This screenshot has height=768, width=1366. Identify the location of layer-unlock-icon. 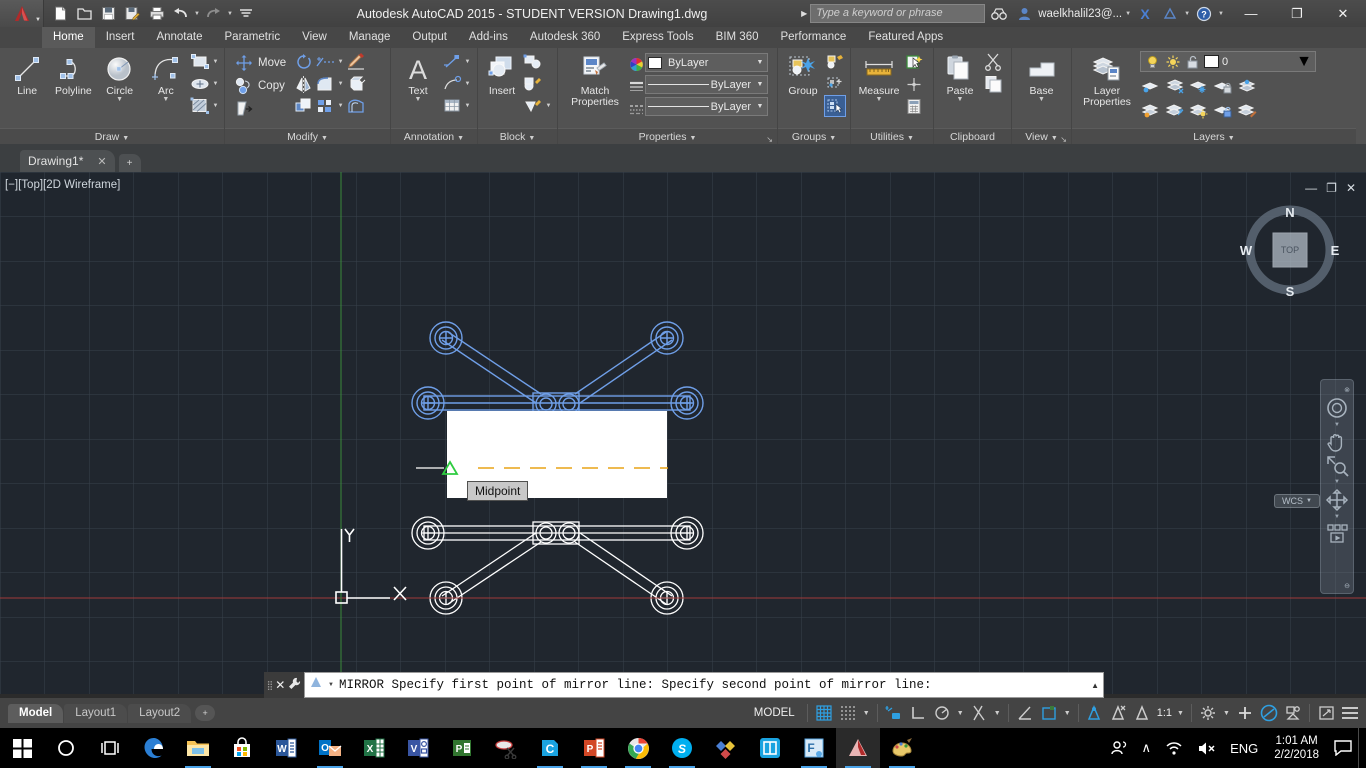
(1192, 61).